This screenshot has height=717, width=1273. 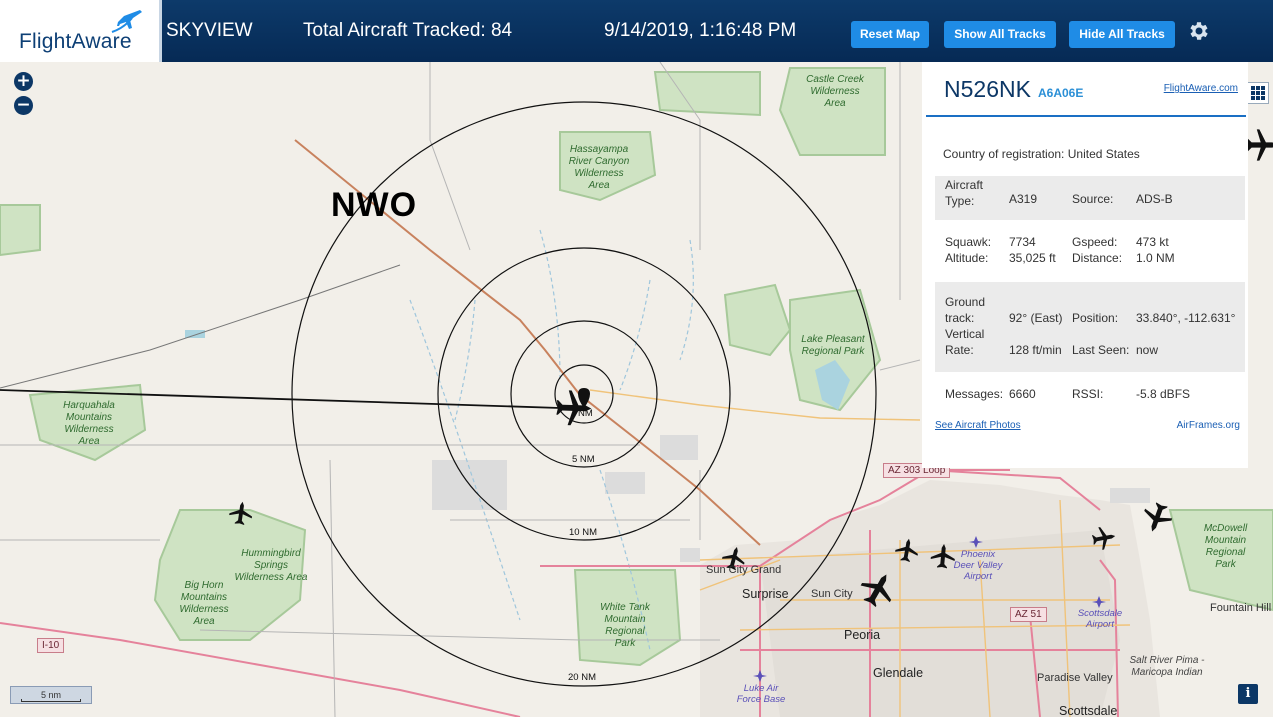 What do you see at coordinates (978, 425) in the screenshot?
I see `see-aircraft-photos-link: See Aircraft Photos` at bounding box center [978, 425].